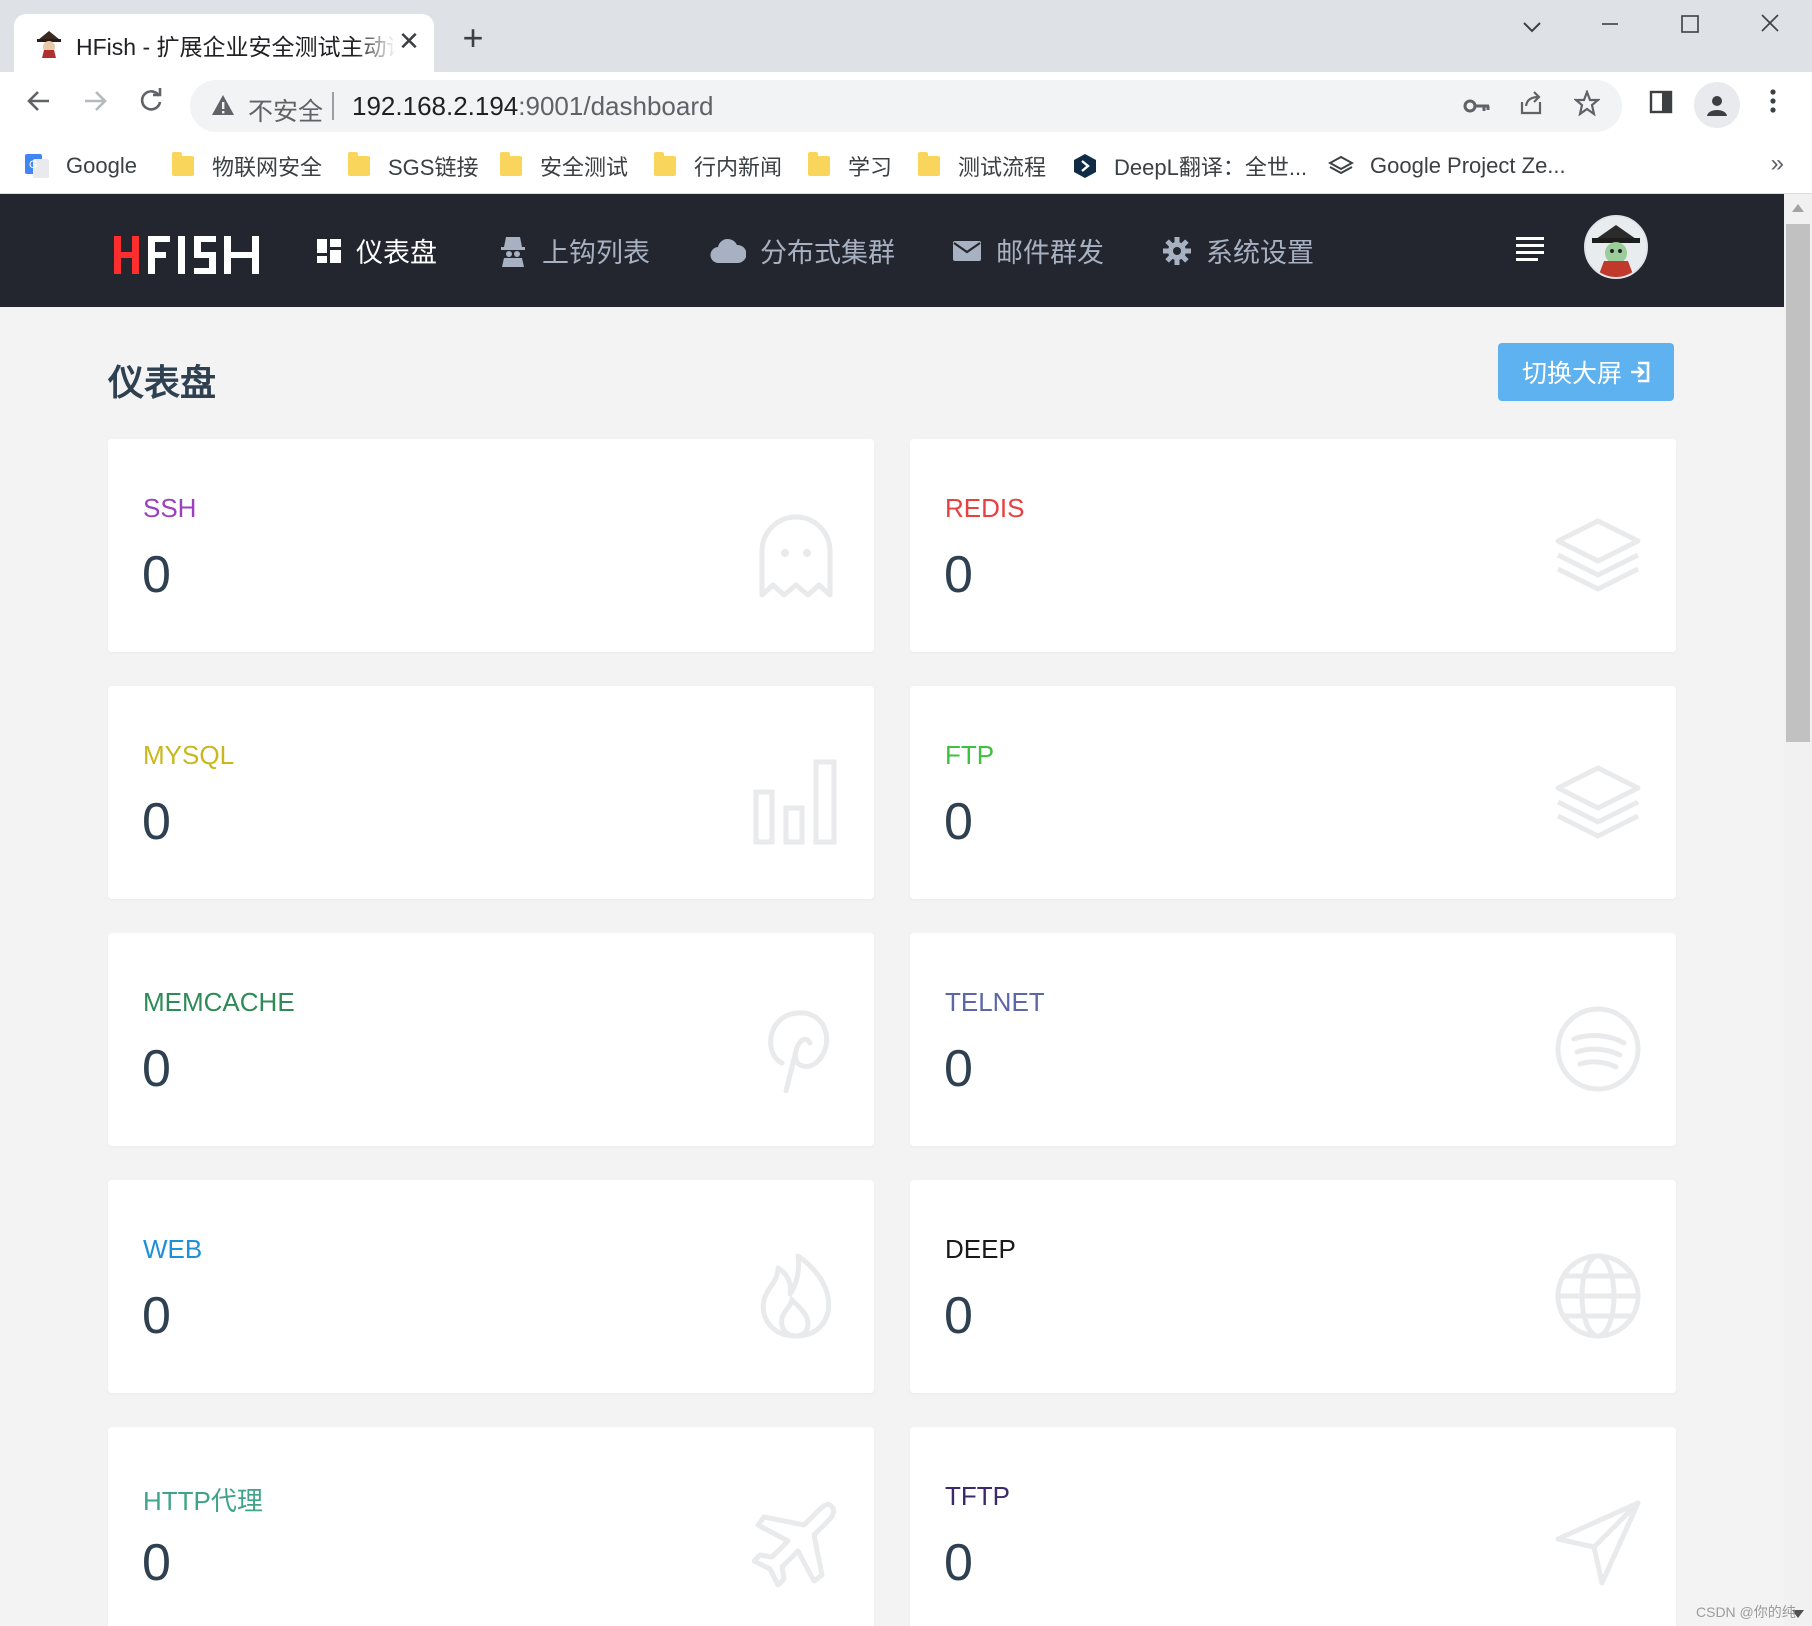 This screenshot has height=1626, width=1812. I want to click on bookmarks-overflow-icon: », so click(1777, 164).